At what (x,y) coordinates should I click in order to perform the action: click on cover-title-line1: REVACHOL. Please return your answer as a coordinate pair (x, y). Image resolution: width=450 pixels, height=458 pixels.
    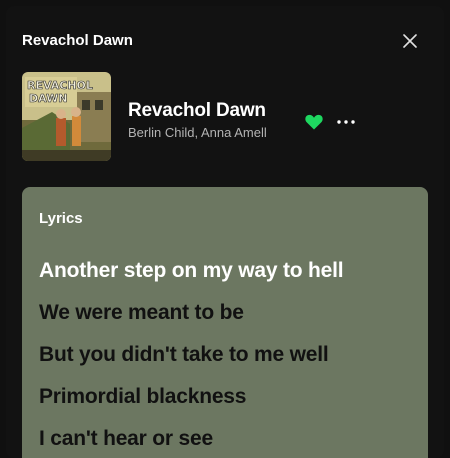
    Looking at the image, I should click on (60, 85).